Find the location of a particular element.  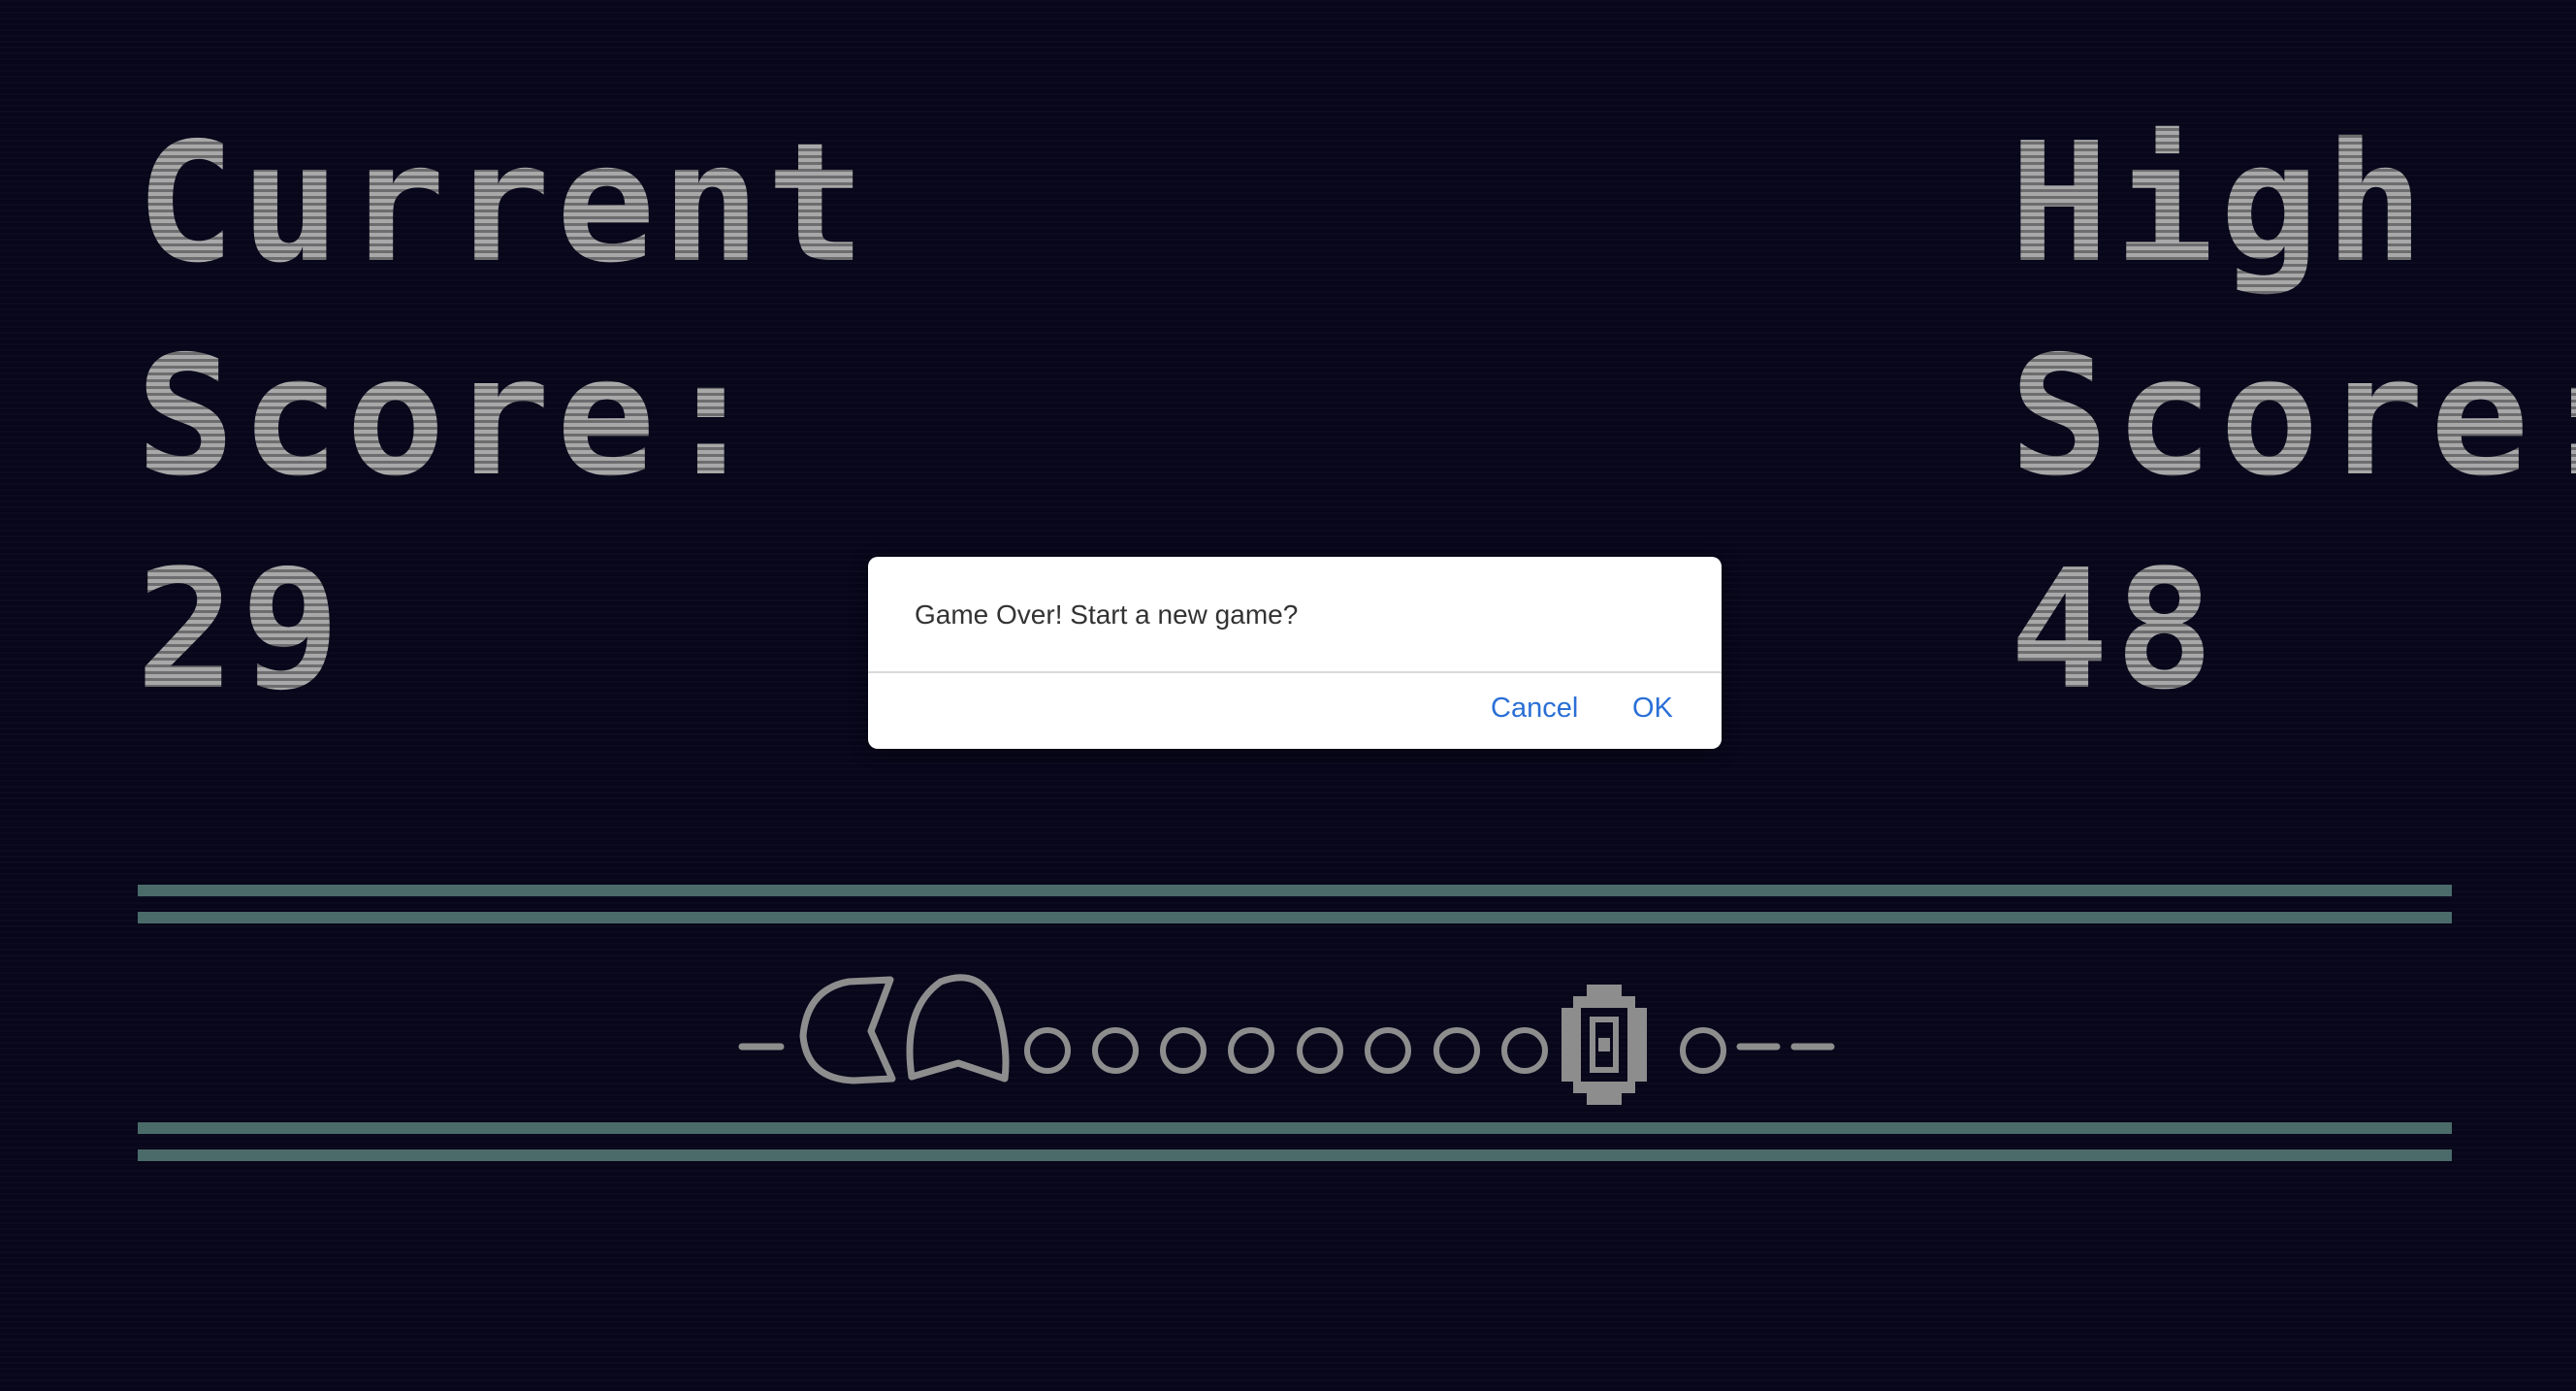

high-score-label-line1: High is located at coordinates (2220, 204).